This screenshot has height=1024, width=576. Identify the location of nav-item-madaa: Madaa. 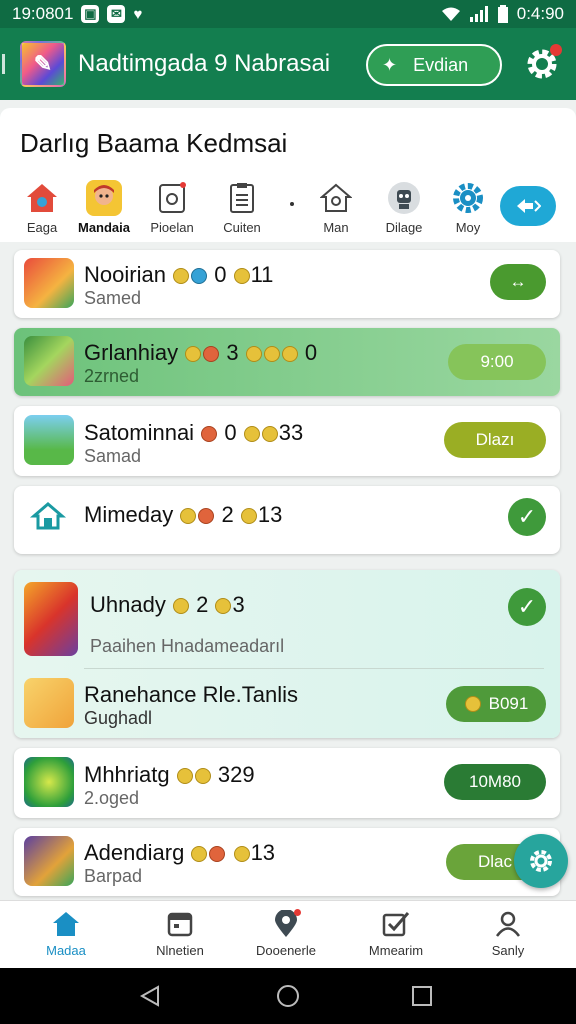
(66, 933).